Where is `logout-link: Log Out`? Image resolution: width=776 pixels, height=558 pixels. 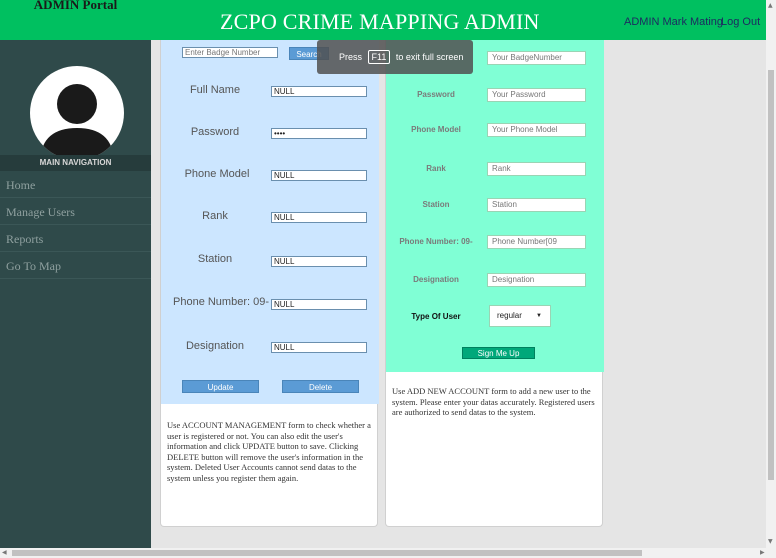 logout-link: Log Out is located at coordinates (740, 22).